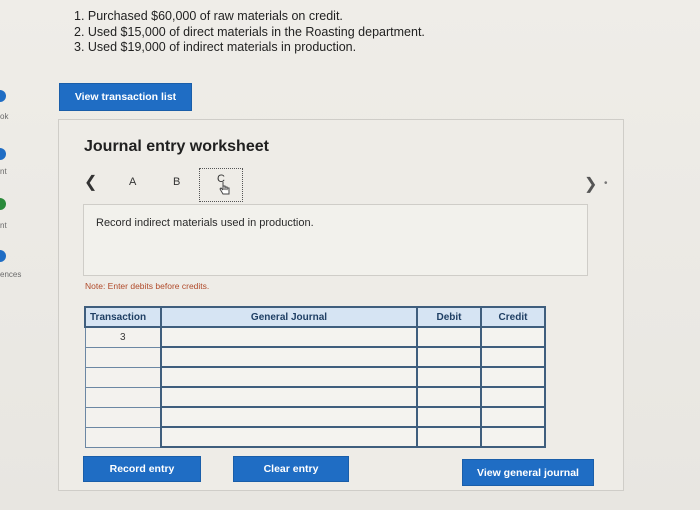  Describe the element at coordinates (291, 469) in the screenshot. I see `clear-entry-button: Clear entry` at that location.